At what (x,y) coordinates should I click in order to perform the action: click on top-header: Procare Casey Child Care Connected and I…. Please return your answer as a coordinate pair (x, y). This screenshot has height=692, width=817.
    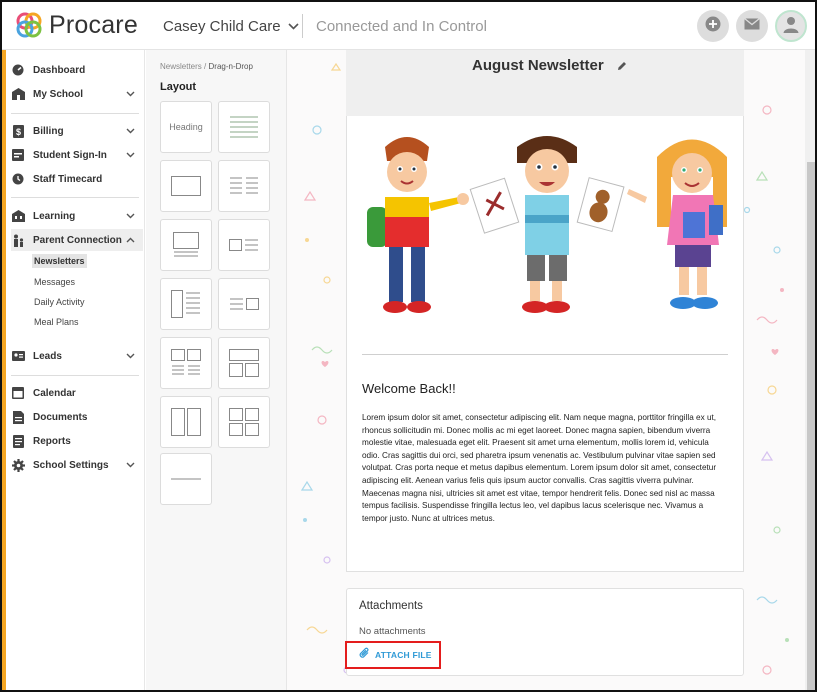
    Looking at the image, I should click on (408, 26).